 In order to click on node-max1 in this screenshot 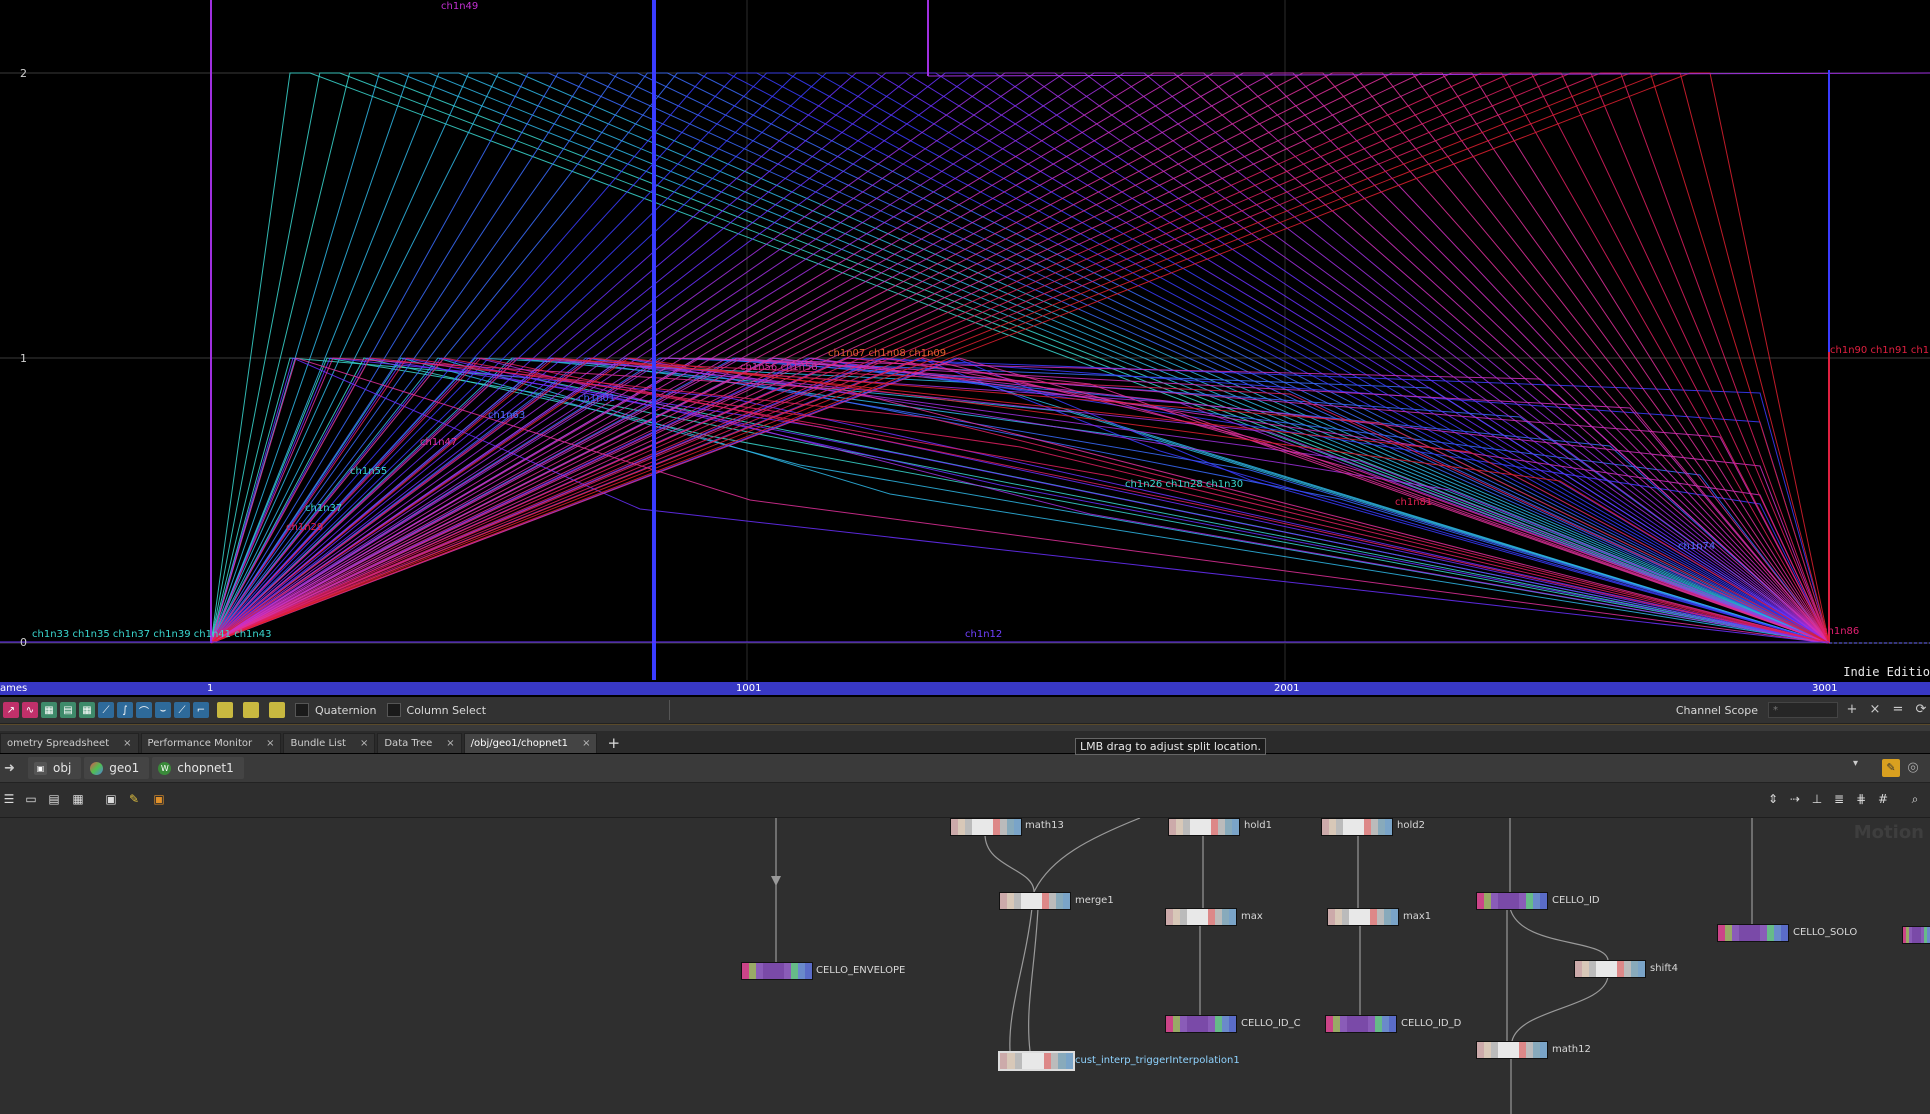, I will do `click(1363, 917)`.